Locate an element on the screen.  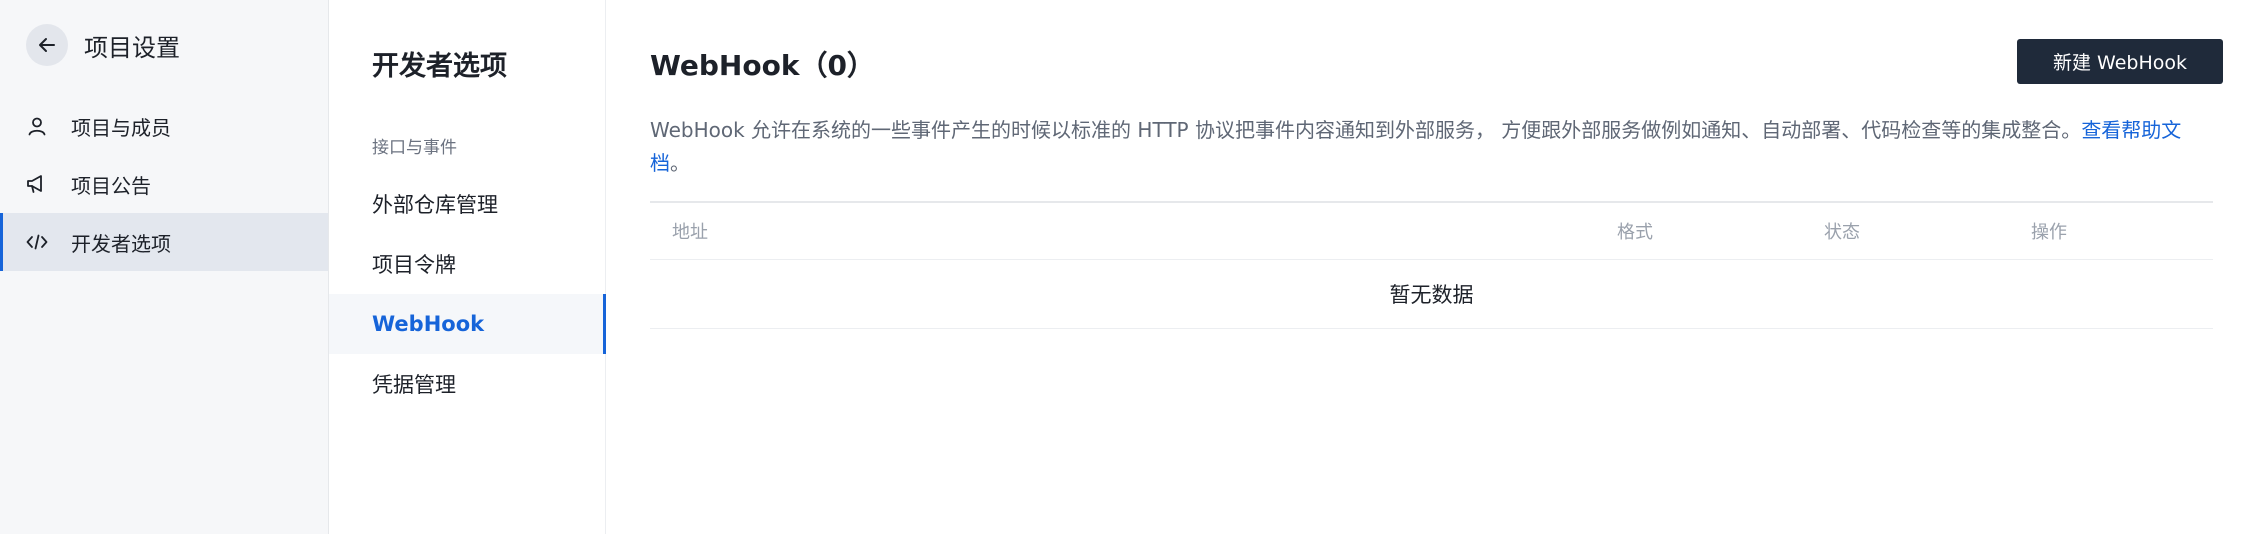
new-webhook-button: 新建 WebHook is located at coordinates (2120, 61).